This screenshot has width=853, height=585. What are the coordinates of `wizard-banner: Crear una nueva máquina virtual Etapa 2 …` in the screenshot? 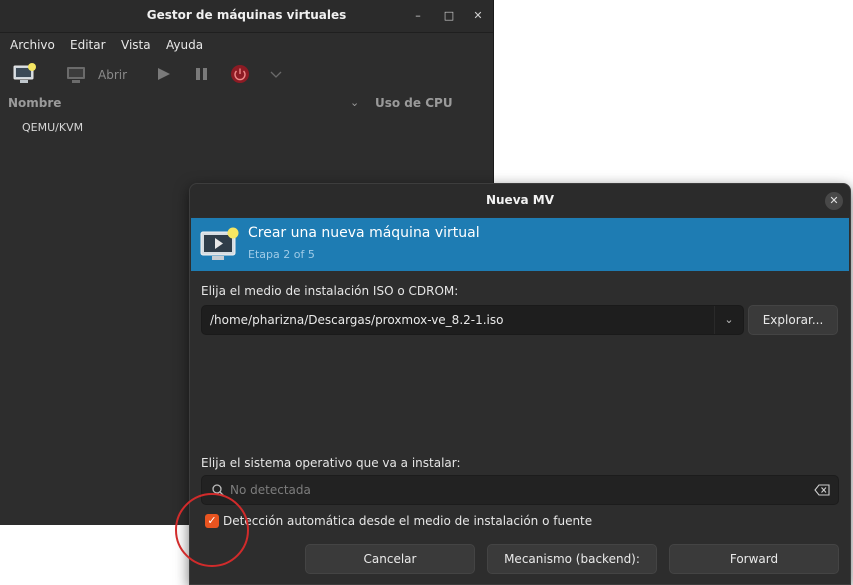 It's located at (520, 244).